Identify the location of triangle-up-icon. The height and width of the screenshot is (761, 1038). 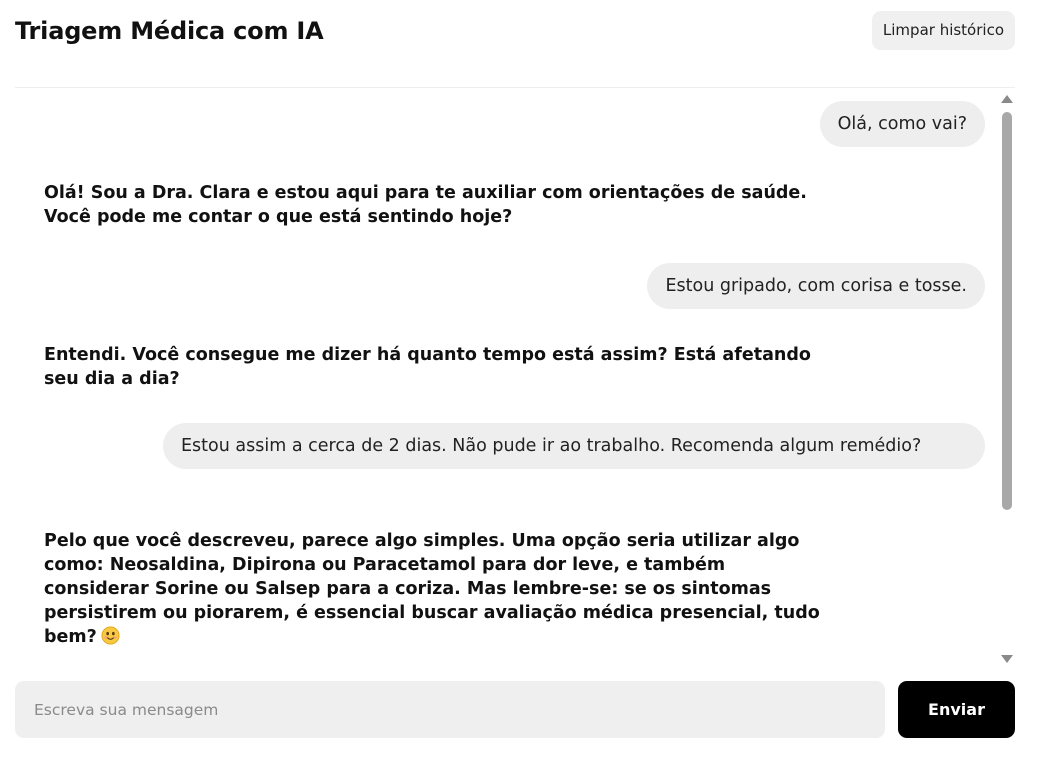
(1007, 99).